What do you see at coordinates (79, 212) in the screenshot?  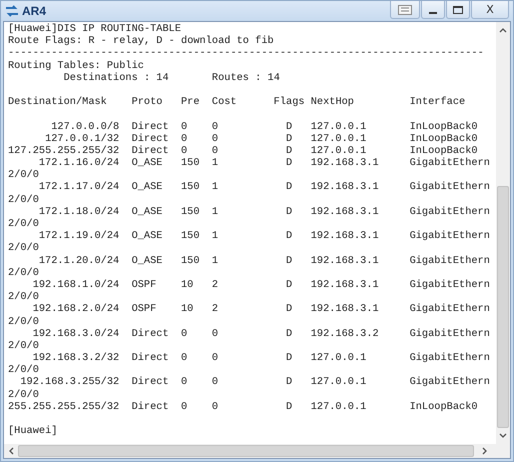 I see `destination-text: 172.1.18.0/24` at bounding box center [79, 212].